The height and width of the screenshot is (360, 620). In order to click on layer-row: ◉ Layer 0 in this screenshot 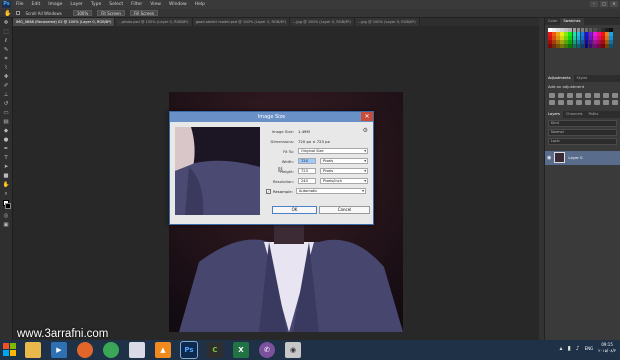, I will do `click(582, 157)`.